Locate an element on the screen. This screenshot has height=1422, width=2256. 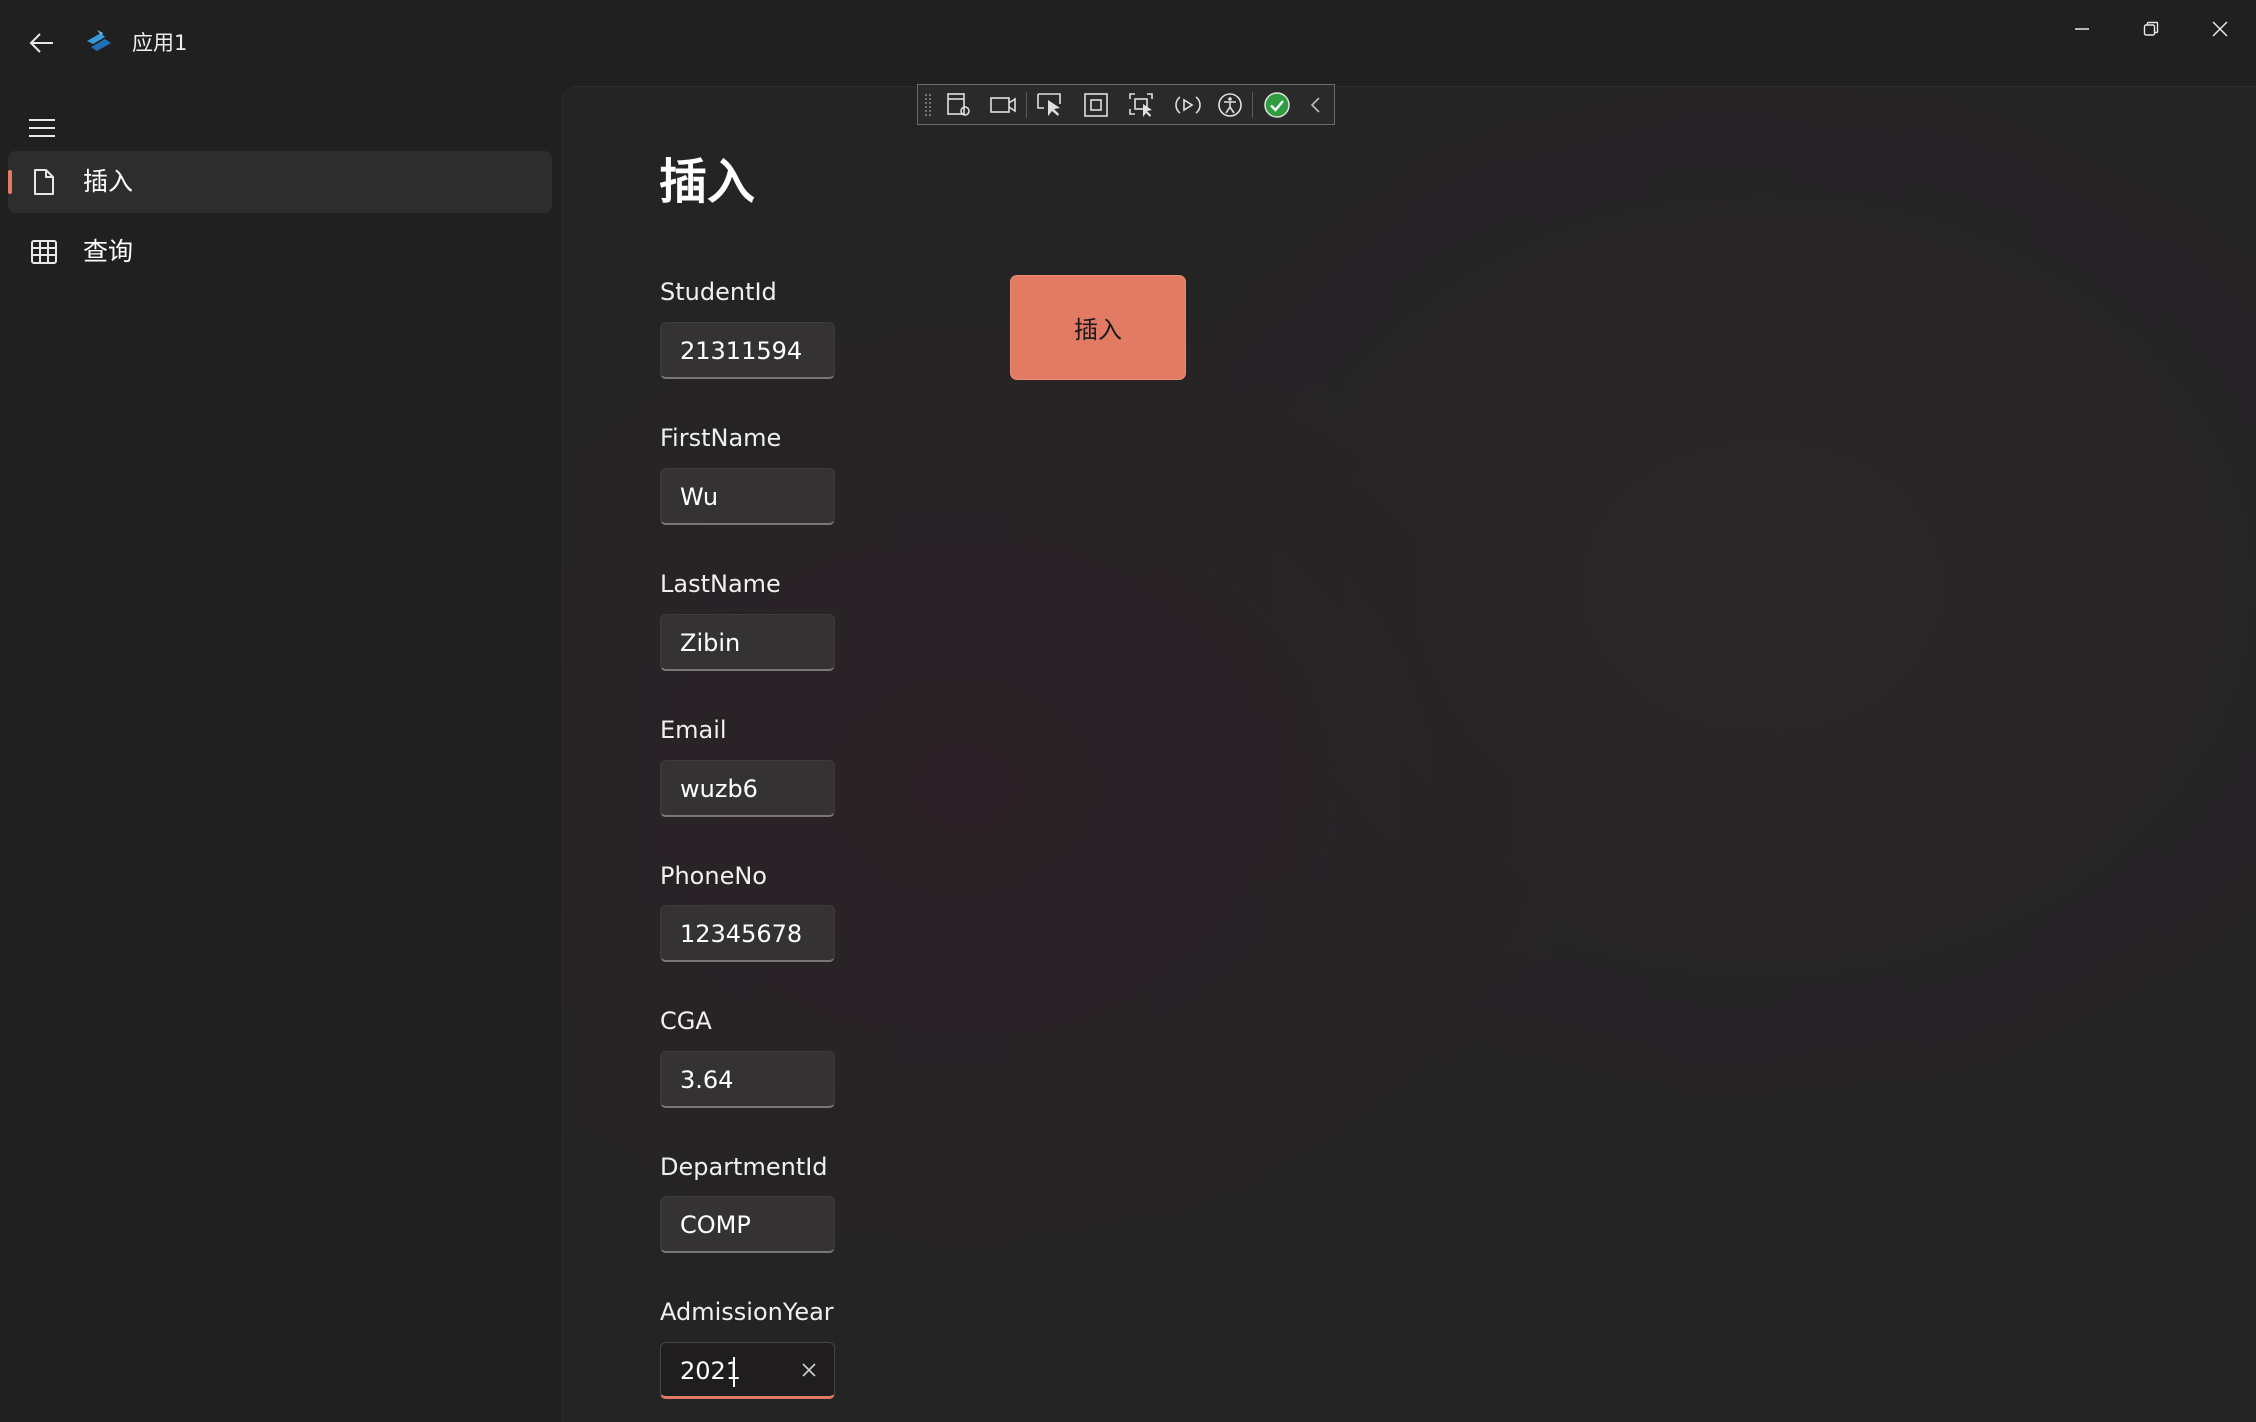
accessibility-checker-button is located at coordinates (1230, 105).